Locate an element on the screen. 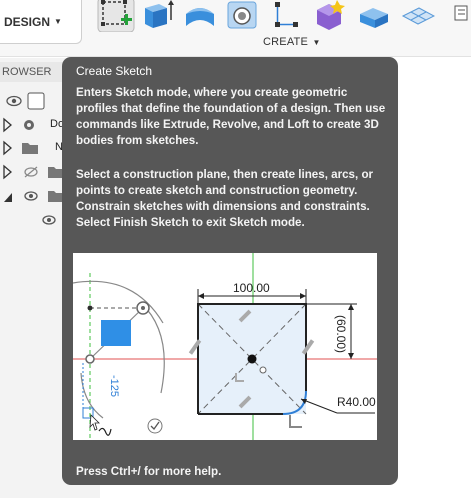  more-tool-button is located at coordinates (459, 16).